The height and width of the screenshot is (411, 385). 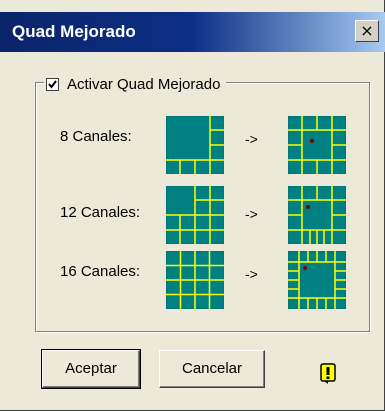 I want to click on ok-button: Aceptar, so click(x=91, y=369).